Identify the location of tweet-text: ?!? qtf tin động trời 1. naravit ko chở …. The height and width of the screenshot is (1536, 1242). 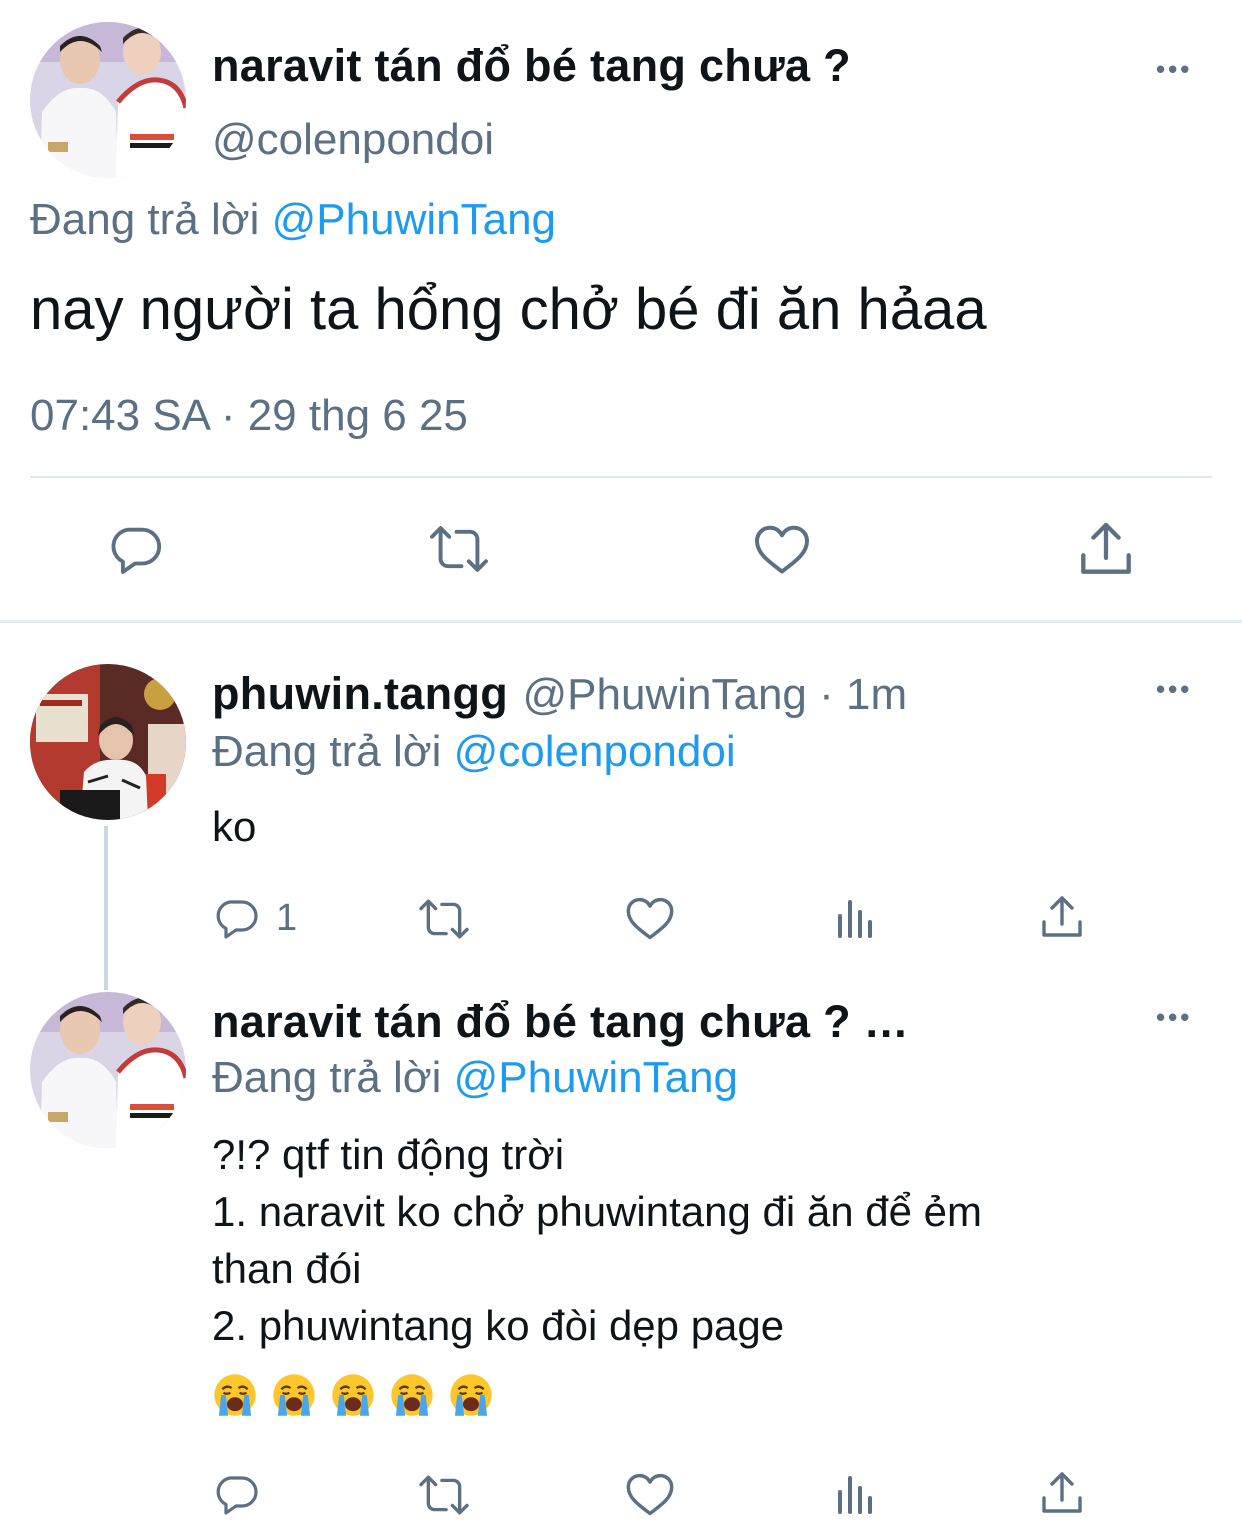
(597, 1240).